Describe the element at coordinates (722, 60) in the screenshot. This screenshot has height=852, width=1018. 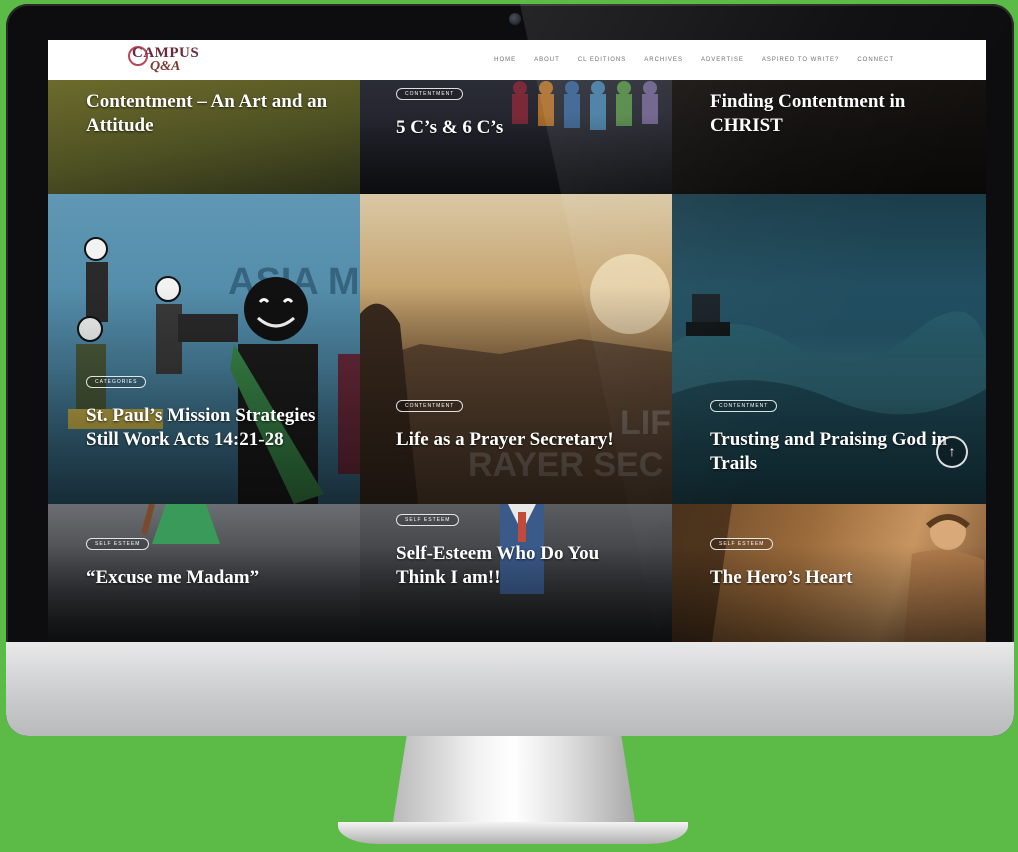
I see `nav-advertise: ADVERTISE` at that location.